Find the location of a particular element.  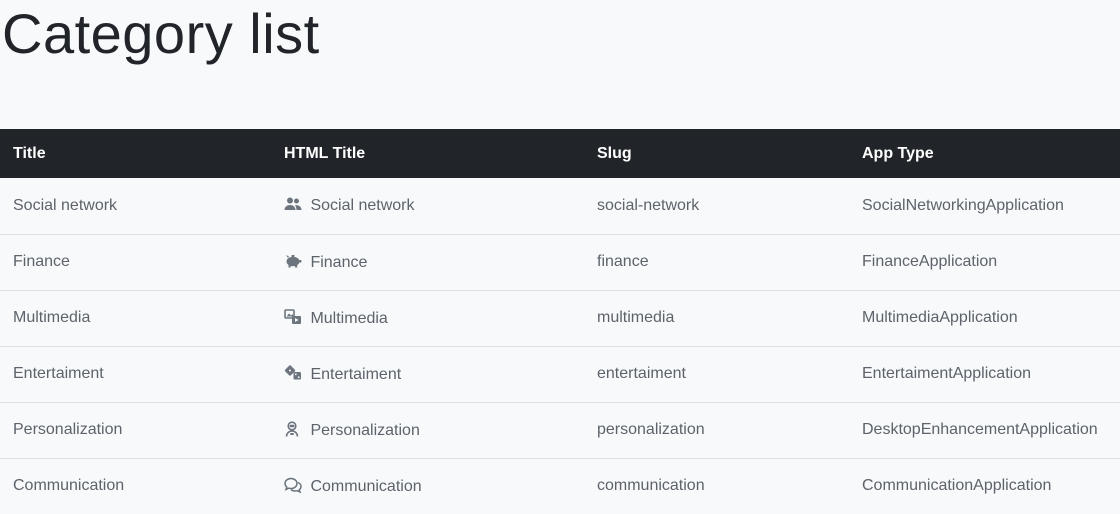

page-title: Category list is located at coordinates (161, 33).